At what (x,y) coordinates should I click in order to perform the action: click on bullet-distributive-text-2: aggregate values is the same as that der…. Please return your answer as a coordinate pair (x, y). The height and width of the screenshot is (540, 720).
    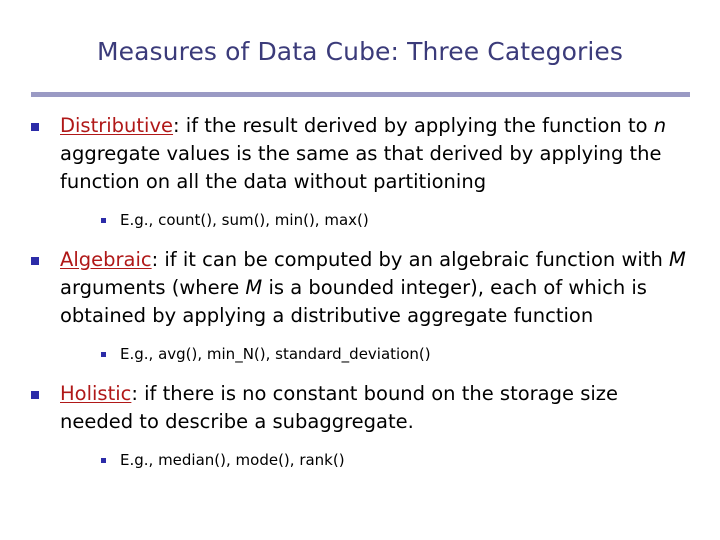
    Looking at the image, I should click on (361, 167).